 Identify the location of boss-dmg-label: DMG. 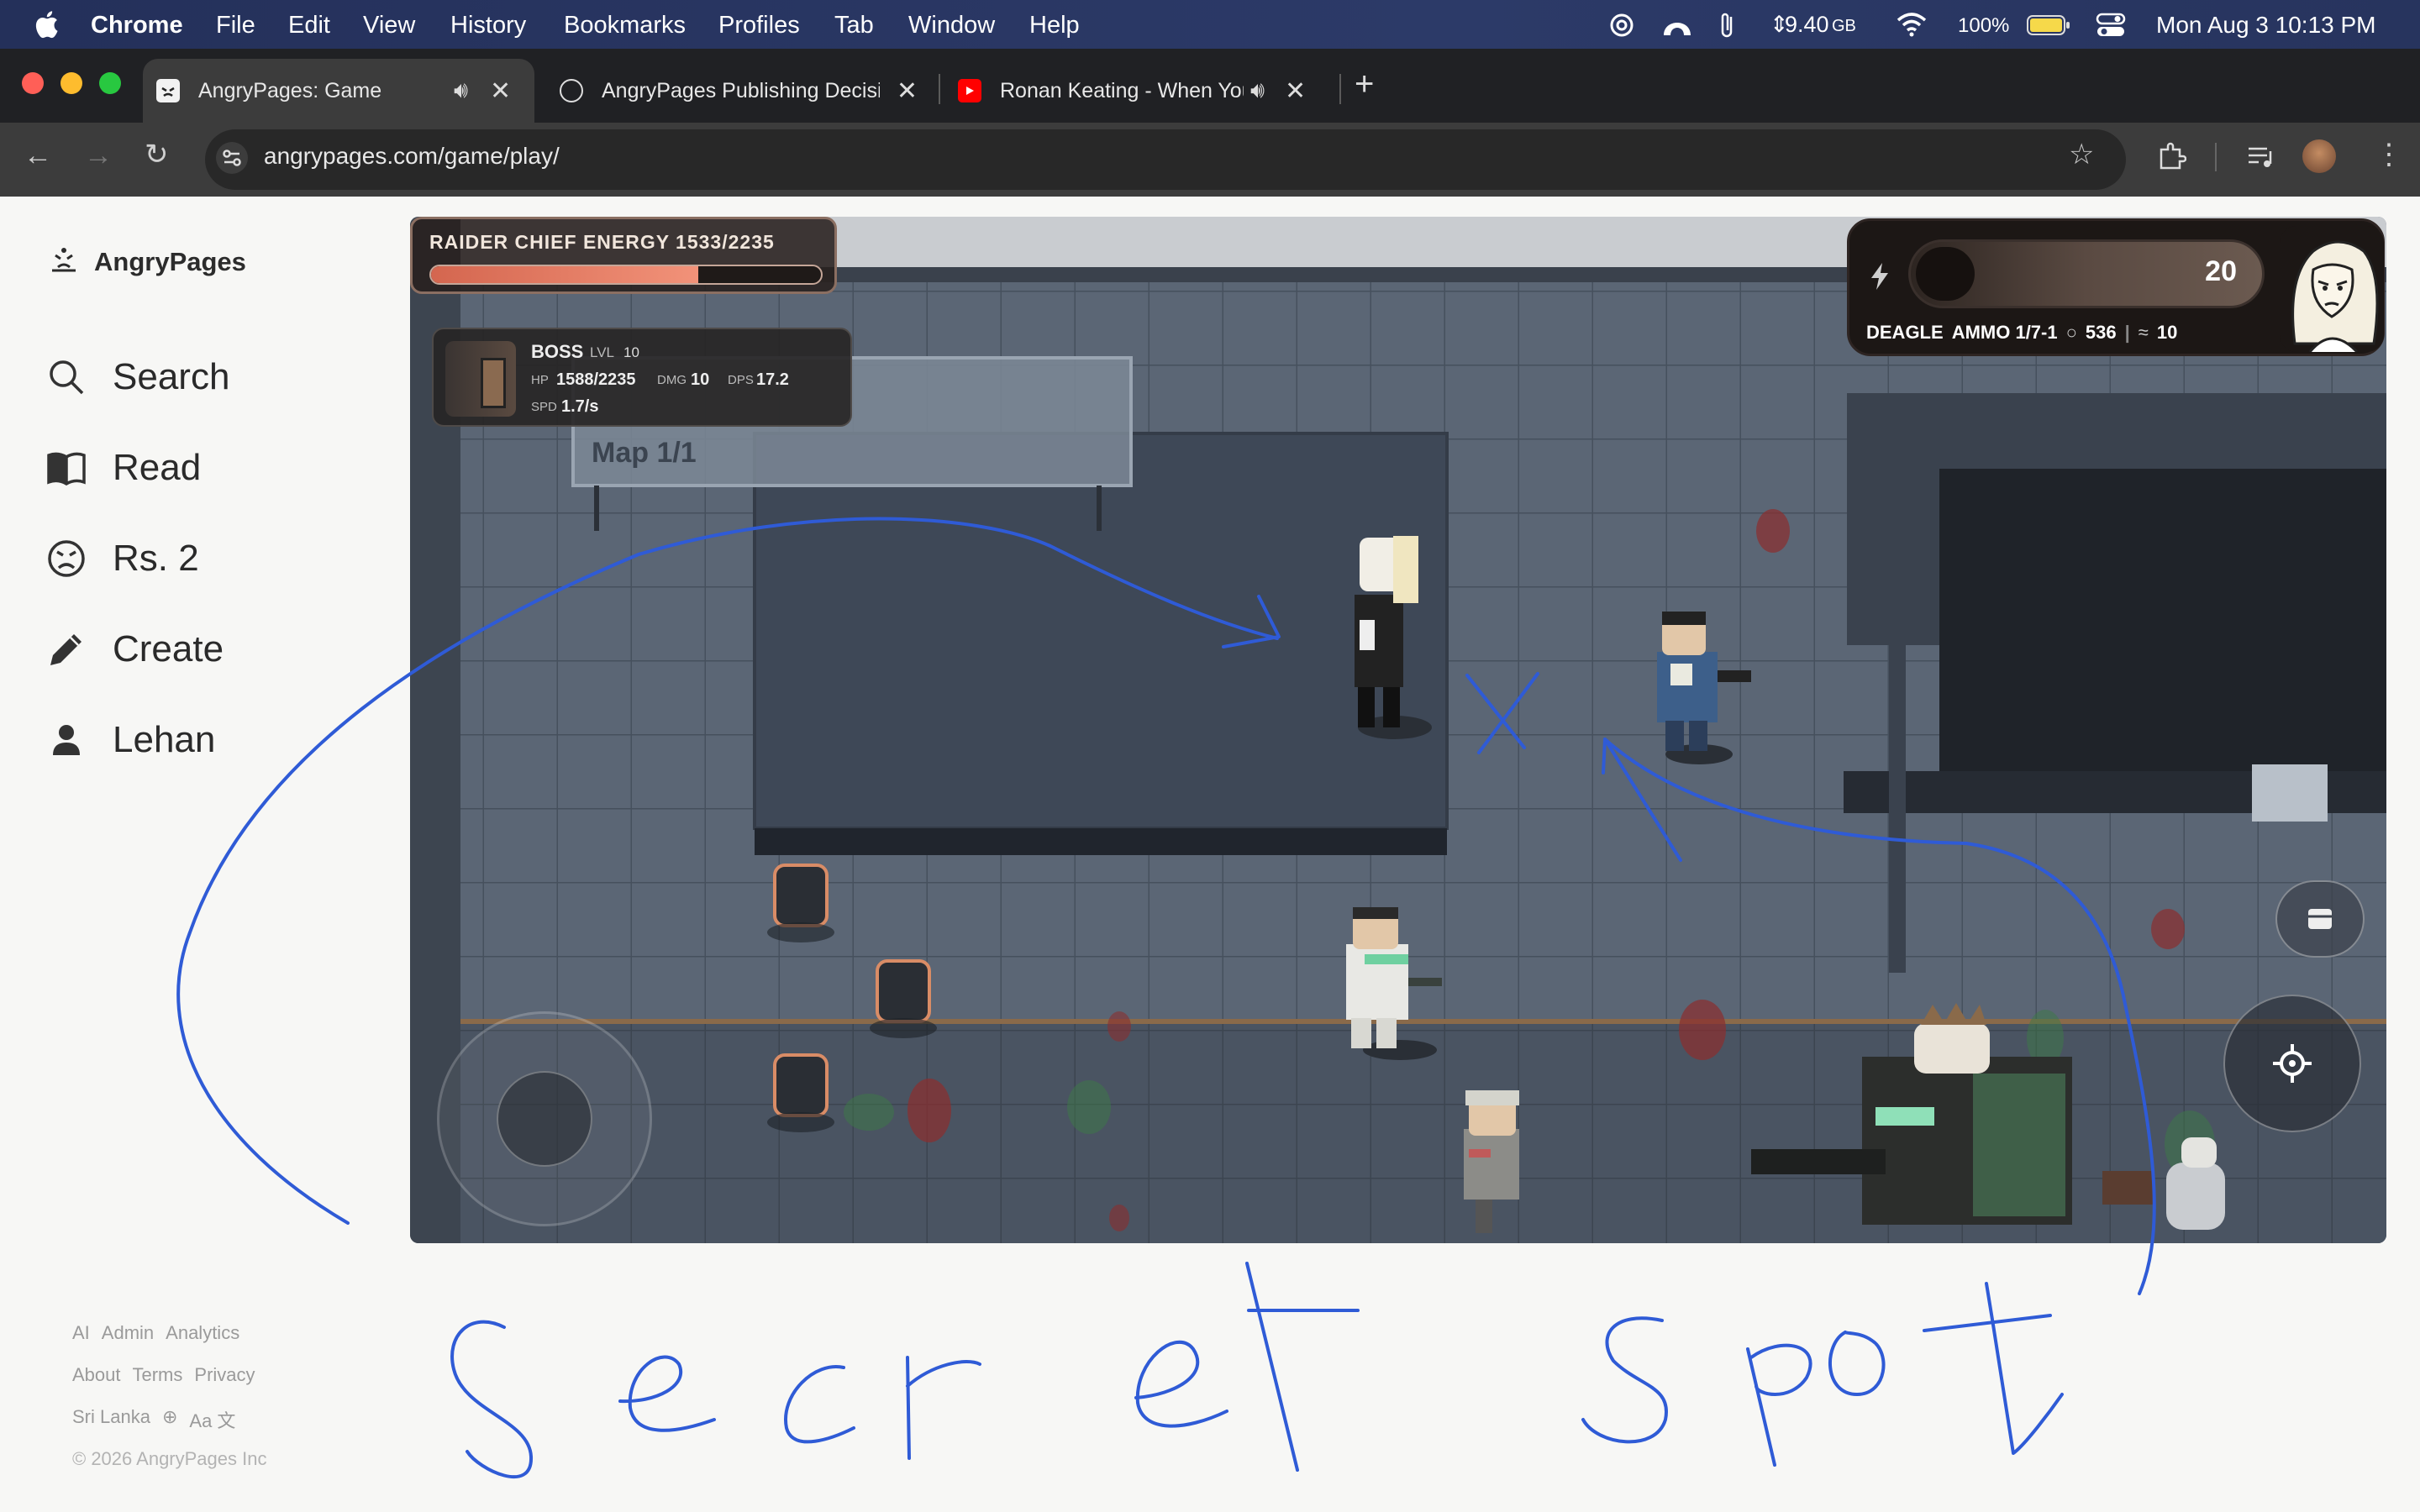
(672, 380).